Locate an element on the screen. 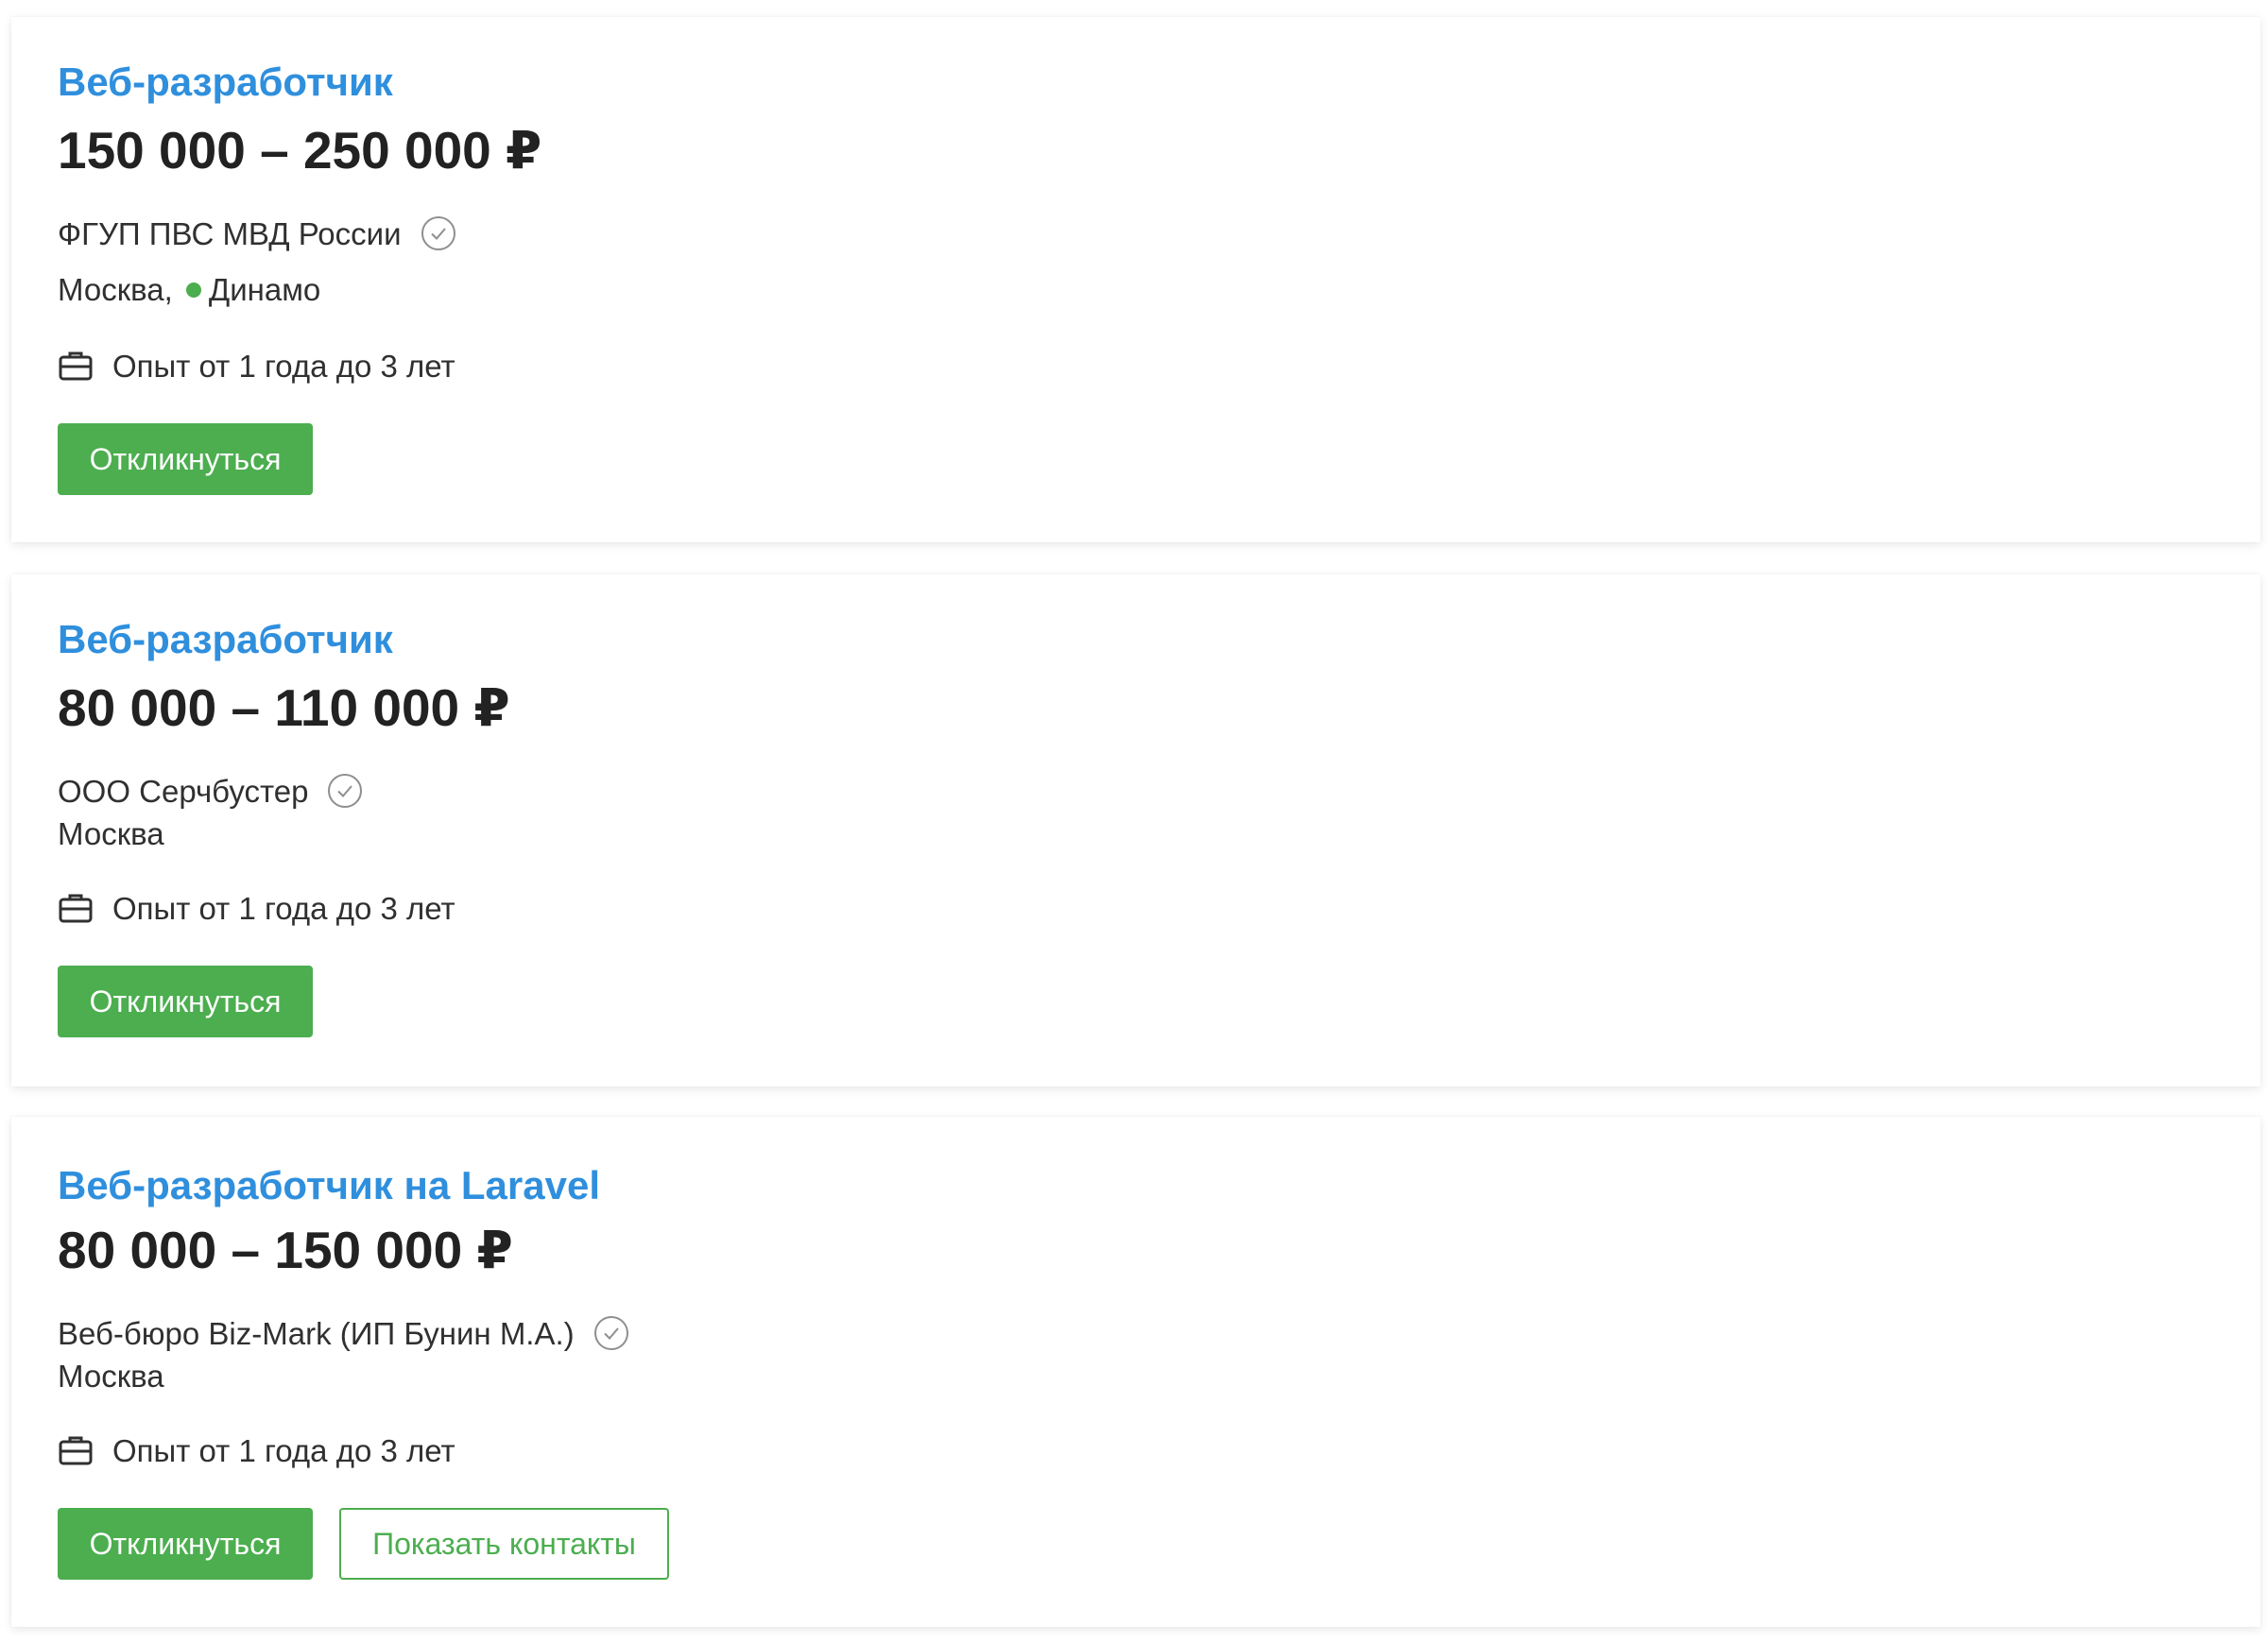 The image size is (2268, 1643). show-contacts-button: Показать контакты is located at coordinates (504, 1544).